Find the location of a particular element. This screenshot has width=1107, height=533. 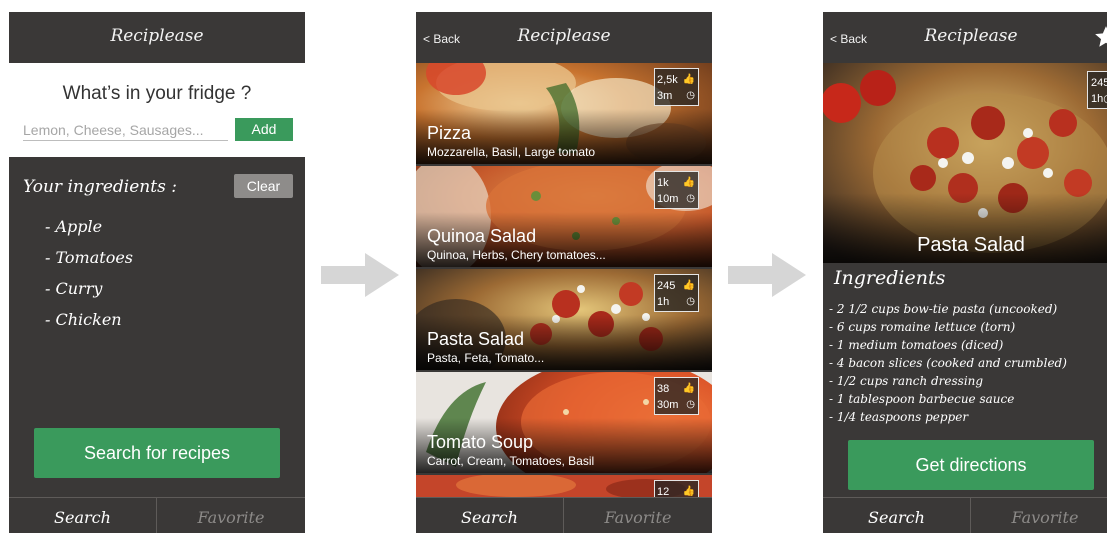

recipe-ingredients: Mozzarella, Basil, Large tomato is located at coordinates (511, 152).